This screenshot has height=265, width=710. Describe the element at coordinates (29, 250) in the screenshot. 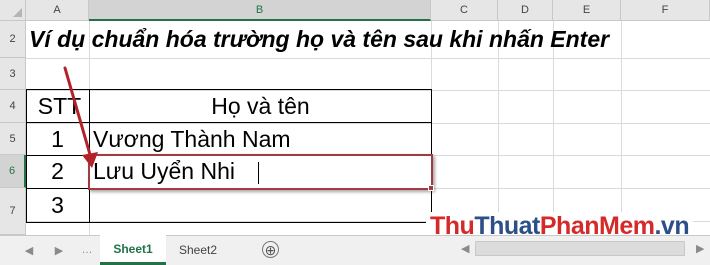

I see `prev-sheet-icon: ◀` at that location.